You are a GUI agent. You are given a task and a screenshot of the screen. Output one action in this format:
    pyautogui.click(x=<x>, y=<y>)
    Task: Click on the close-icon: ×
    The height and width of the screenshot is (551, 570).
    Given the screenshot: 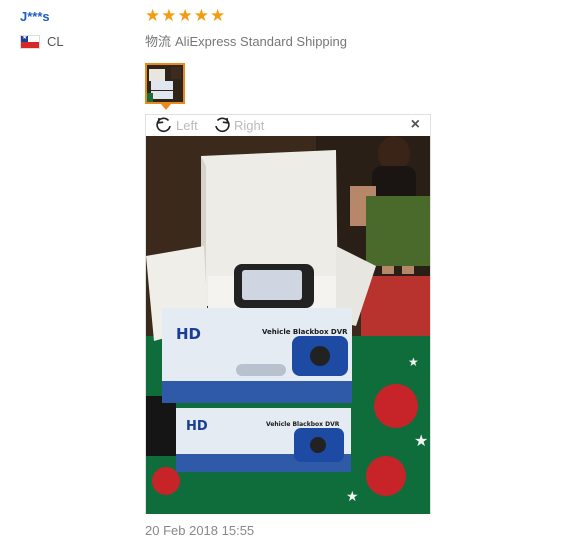 What is the action you would take?
    pyautogui.click(x=415, y=125)
    